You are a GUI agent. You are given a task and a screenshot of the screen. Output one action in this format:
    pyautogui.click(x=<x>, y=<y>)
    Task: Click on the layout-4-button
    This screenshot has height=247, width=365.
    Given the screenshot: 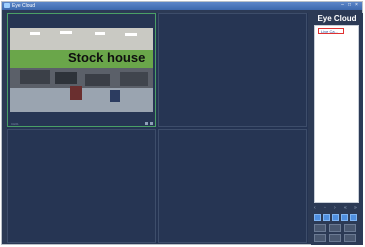 What is the action you would take?
    pyautogui.click(x=326, y=217)
    